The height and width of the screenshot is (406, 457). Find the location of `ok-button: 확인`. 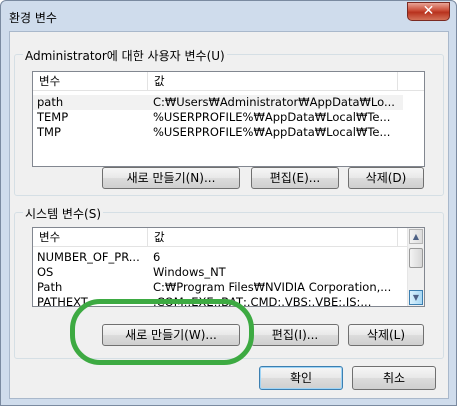

ok-button: 확인 is located at coordinates (301, 378).